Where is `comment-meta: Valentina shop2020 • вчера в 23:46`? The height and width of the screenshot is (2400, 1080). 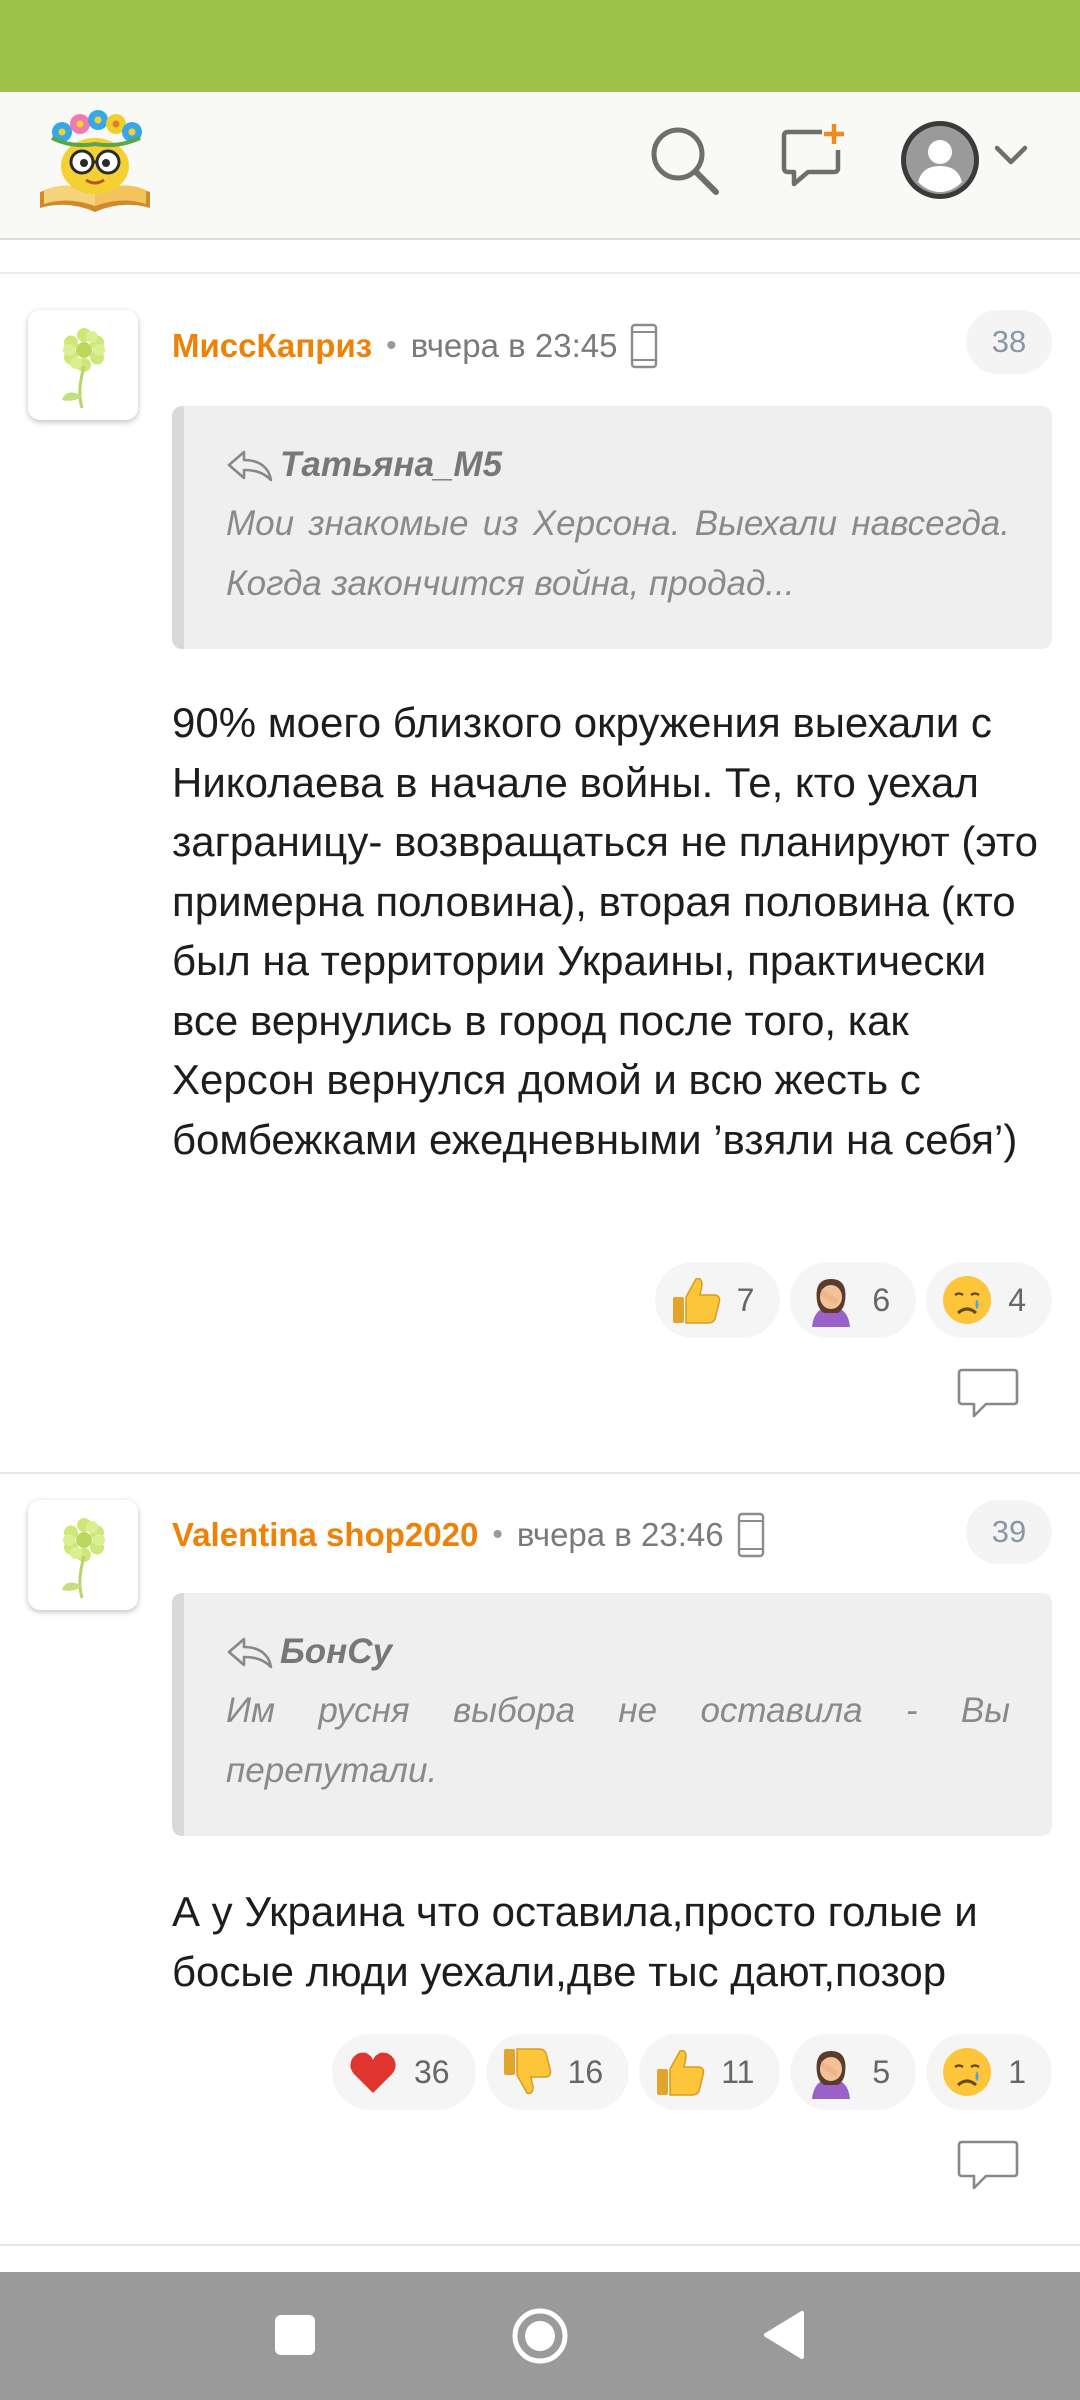
comment-meta: Valentina shop2020 • вчера в 23:46 is located at coordinates (469, 1535).